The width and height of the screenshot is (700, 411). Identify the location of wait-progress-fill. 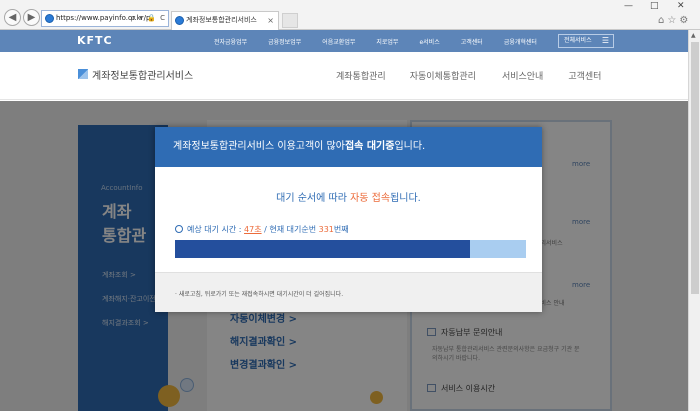
(322, 249).